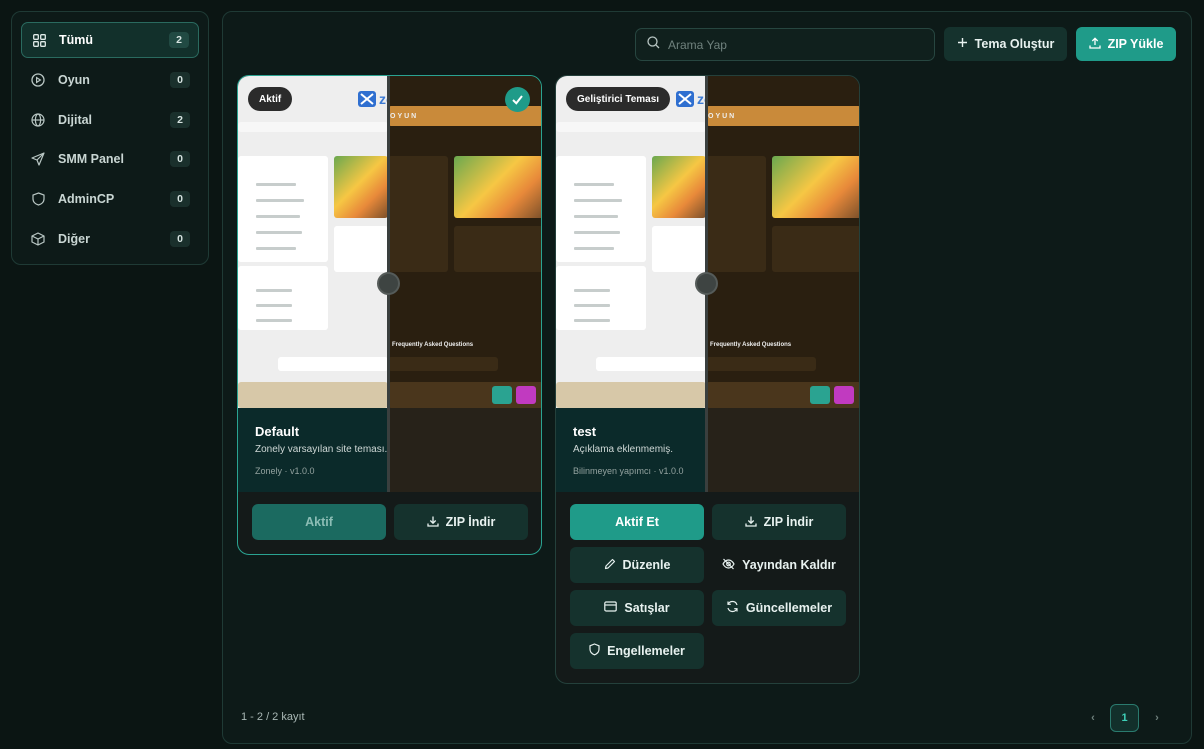  I want to click on refresh-icon, so click(732, 608).